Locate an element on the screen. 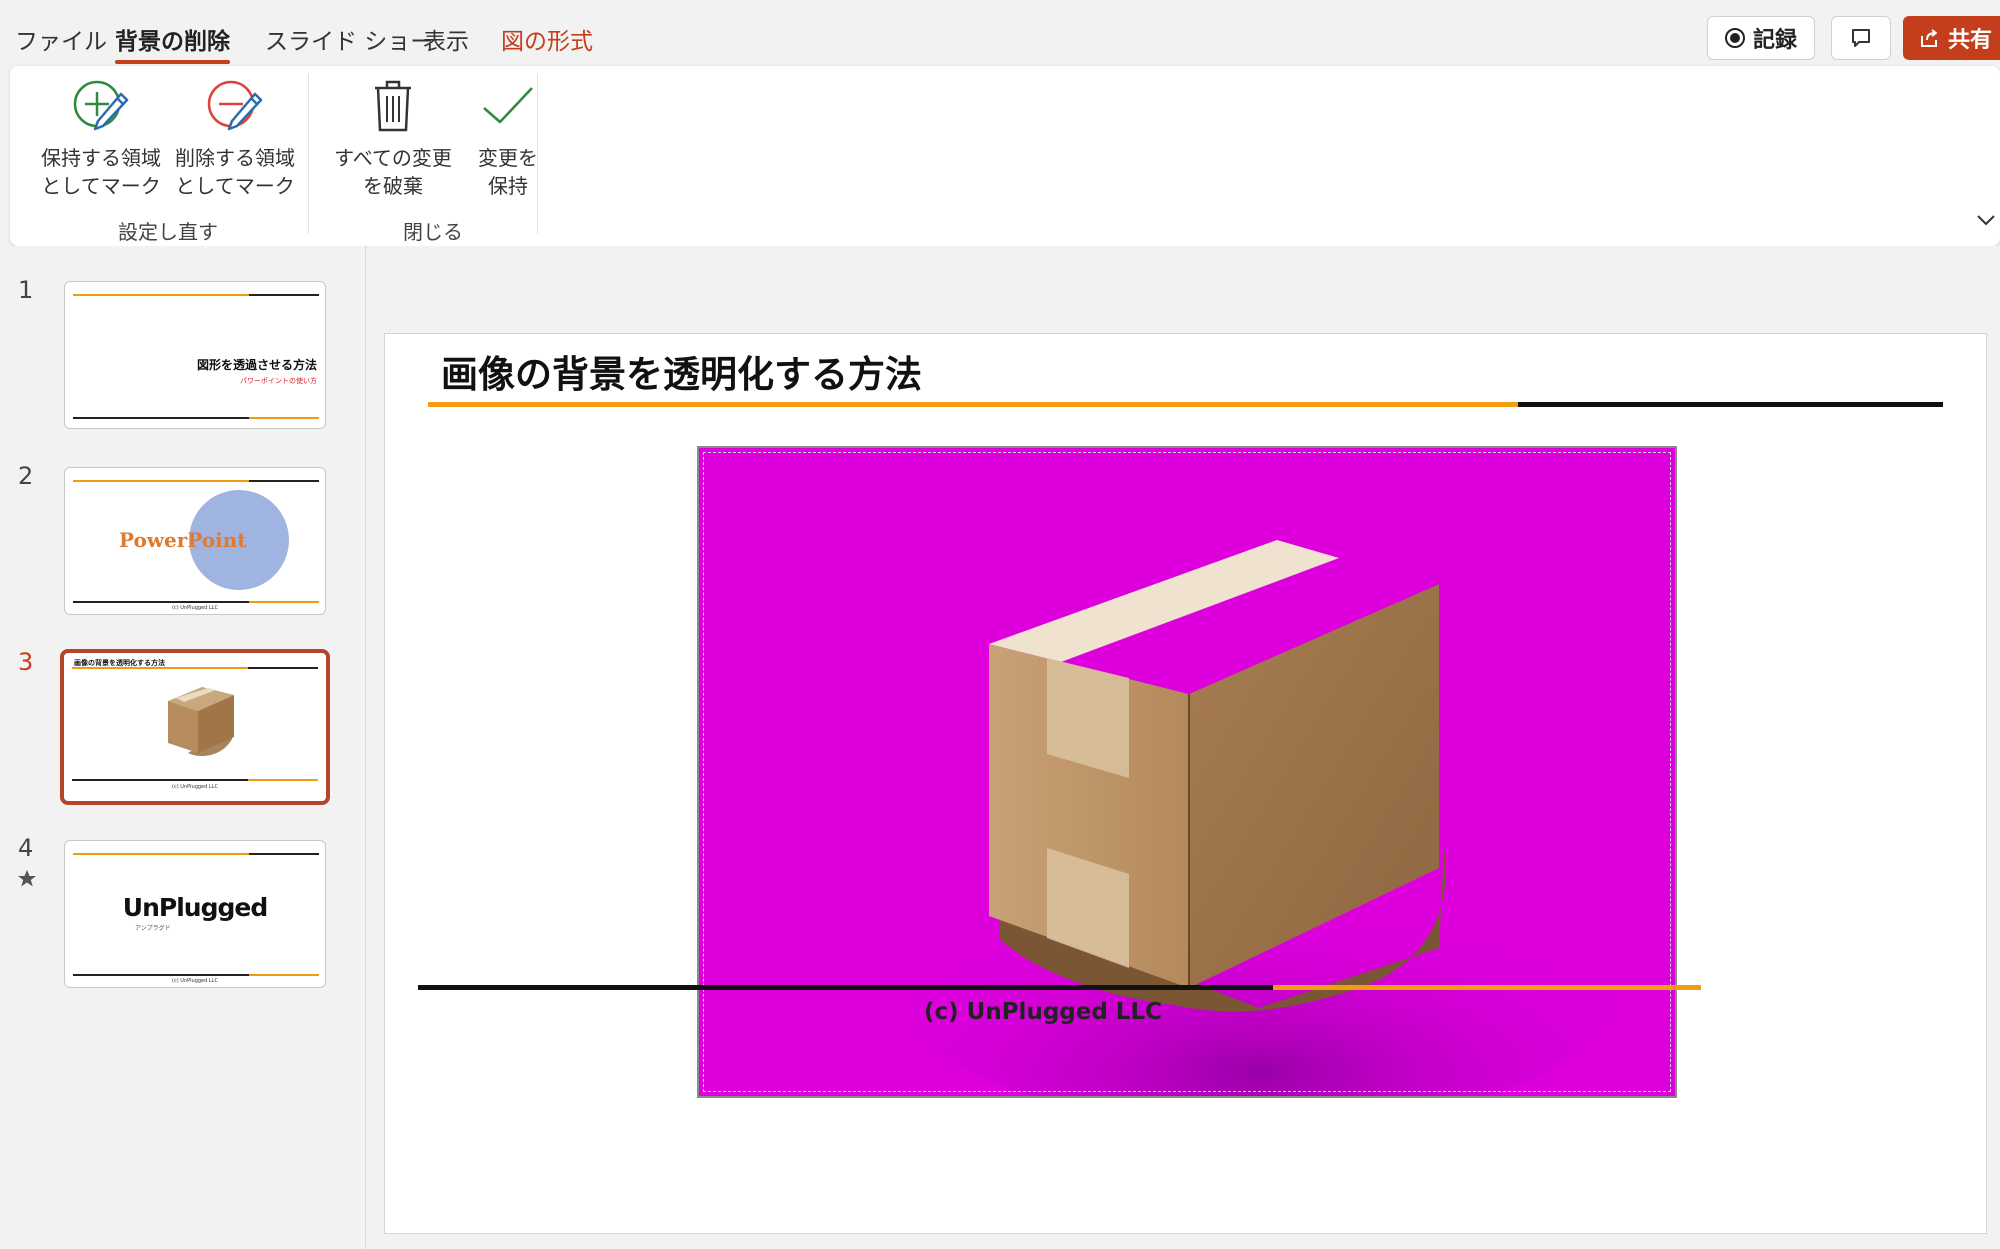 The width and height of the screenshot is (2000, 1249). share-button: 共有 is located at coordinates (1951, 38).